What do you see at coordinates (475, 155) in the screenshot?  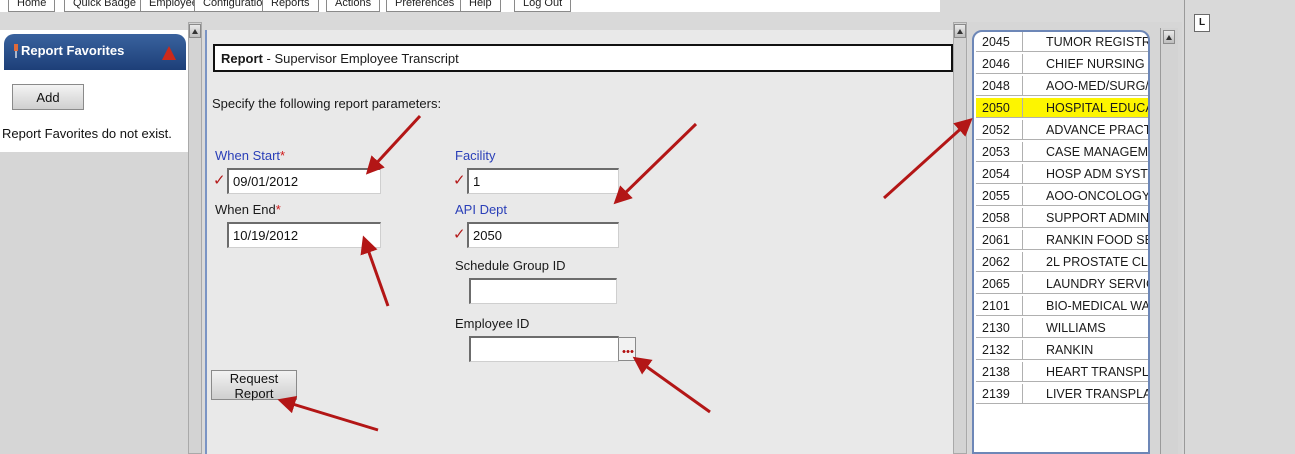 I see `facility-label: Facility` at bounding box center [475, 155].